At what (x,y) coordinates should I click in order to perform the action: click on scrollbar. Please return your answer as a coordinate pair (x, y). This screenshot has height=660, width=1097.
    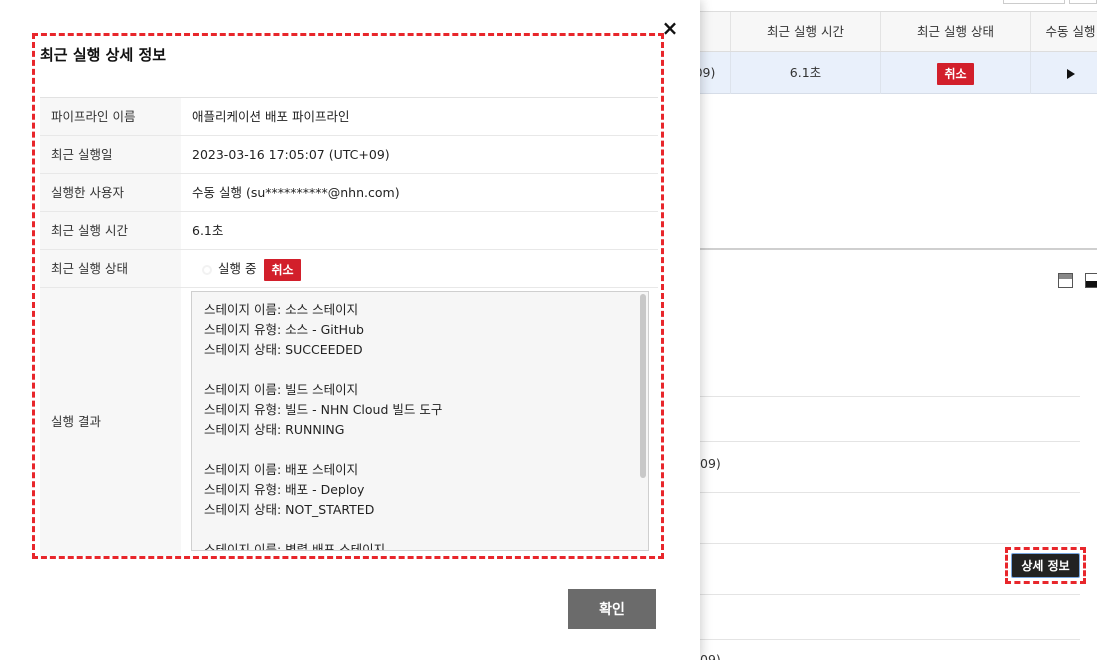
    Looking at the image, I should click on (643, 386).